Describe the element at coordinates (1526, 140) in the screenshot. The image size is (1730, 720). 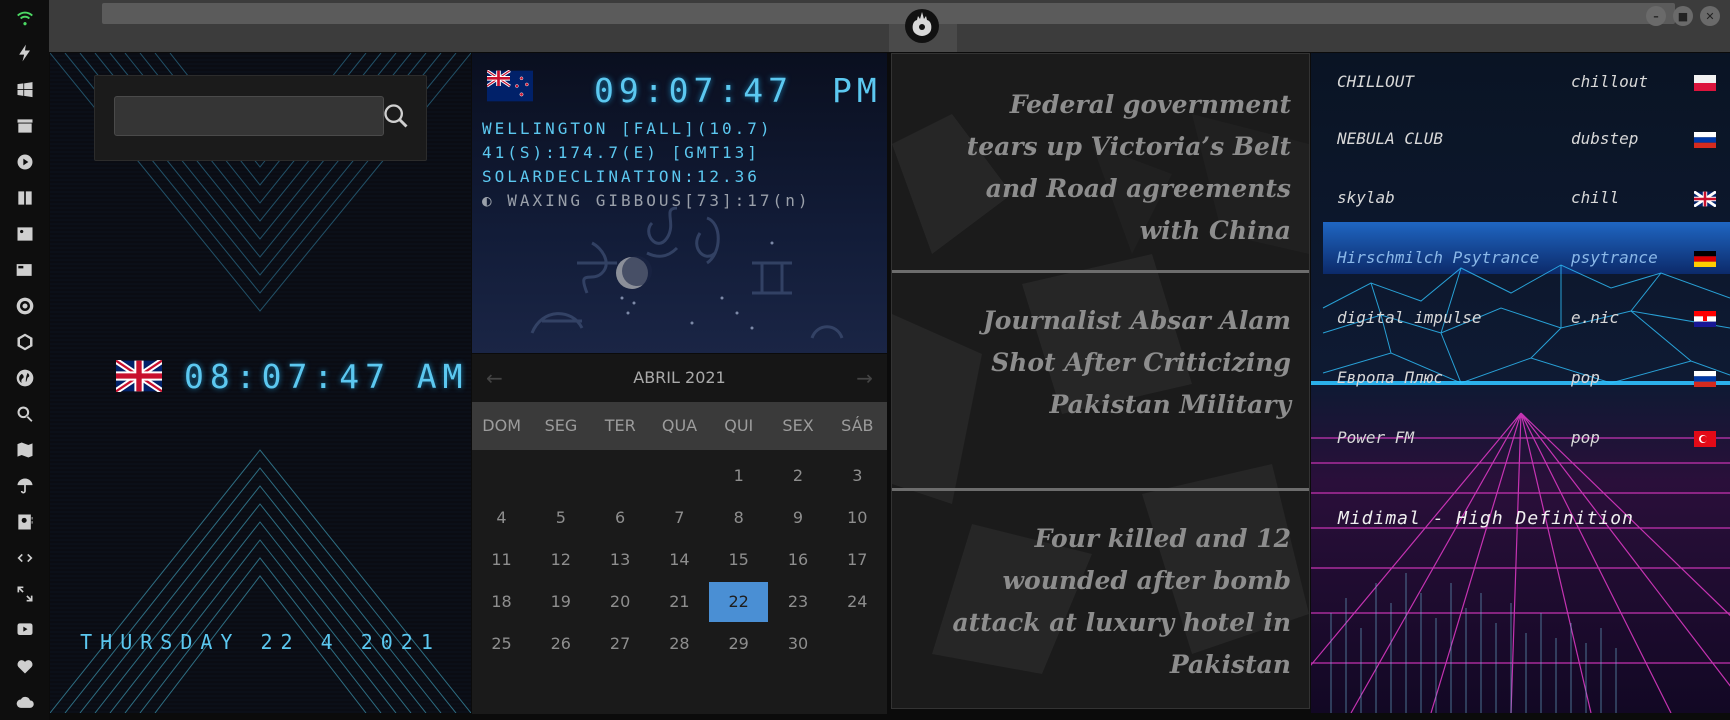
I see `radio-station-item: NEBULA CLUB dubstep` at that location.